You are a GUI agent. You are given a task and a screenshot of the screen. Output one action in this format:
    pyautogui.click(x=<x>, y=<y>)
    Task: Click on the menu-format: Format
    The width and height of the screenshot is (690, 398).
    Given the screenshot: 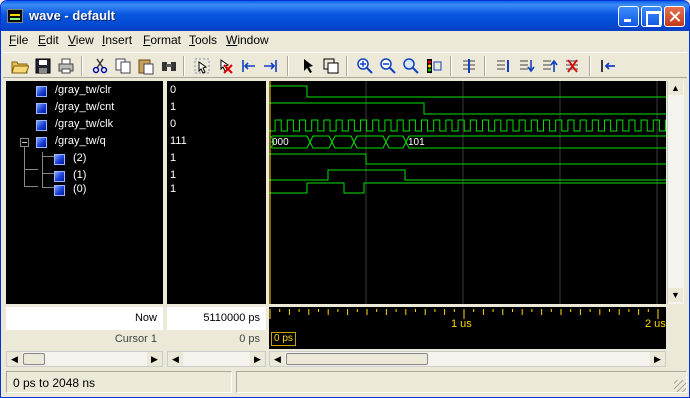 What is the action you would take?
    pyautogui.click(x=162, y=40)
    